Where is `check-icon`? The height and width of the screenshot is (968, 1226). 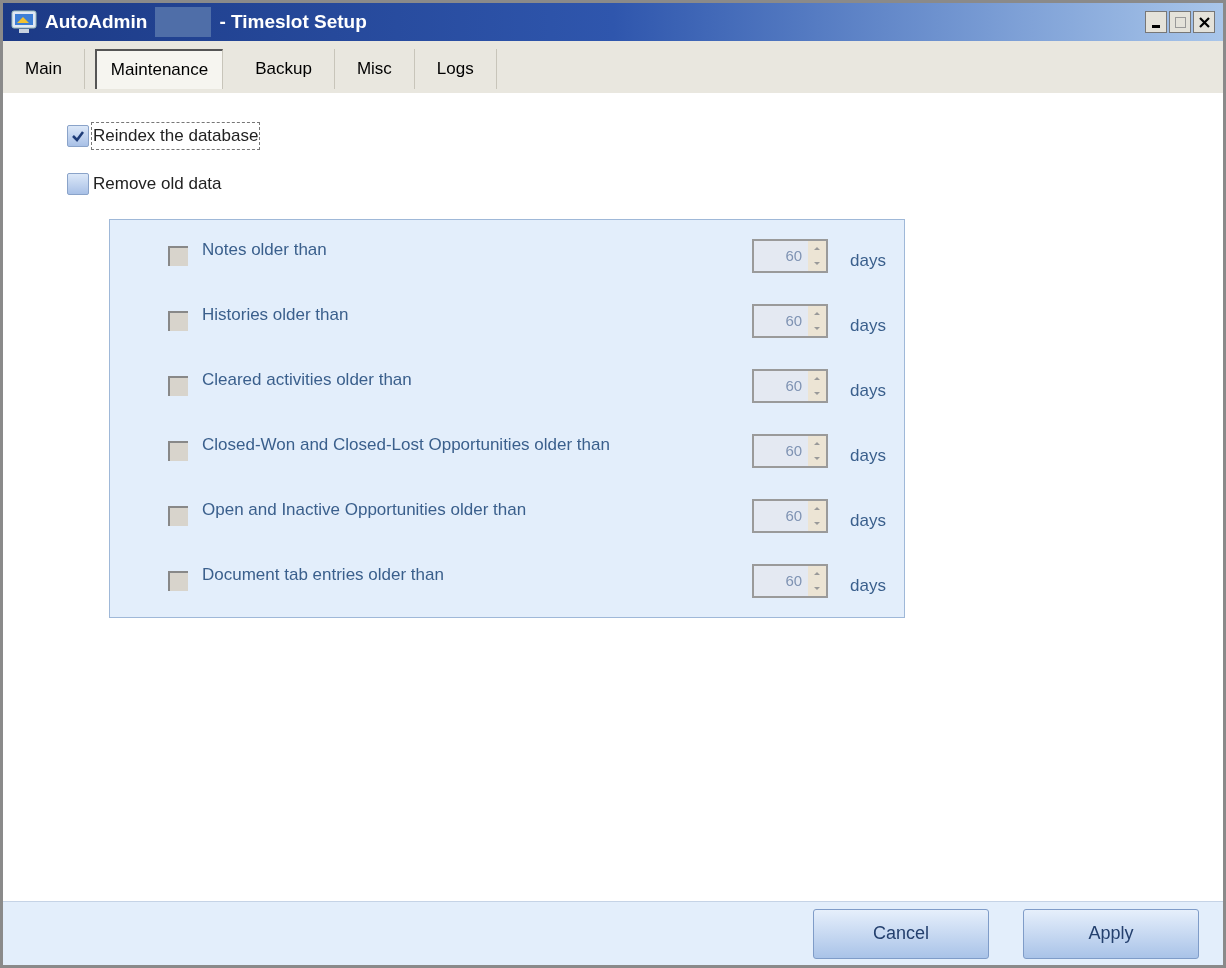
check-icon is located at coordinates (78, 136).